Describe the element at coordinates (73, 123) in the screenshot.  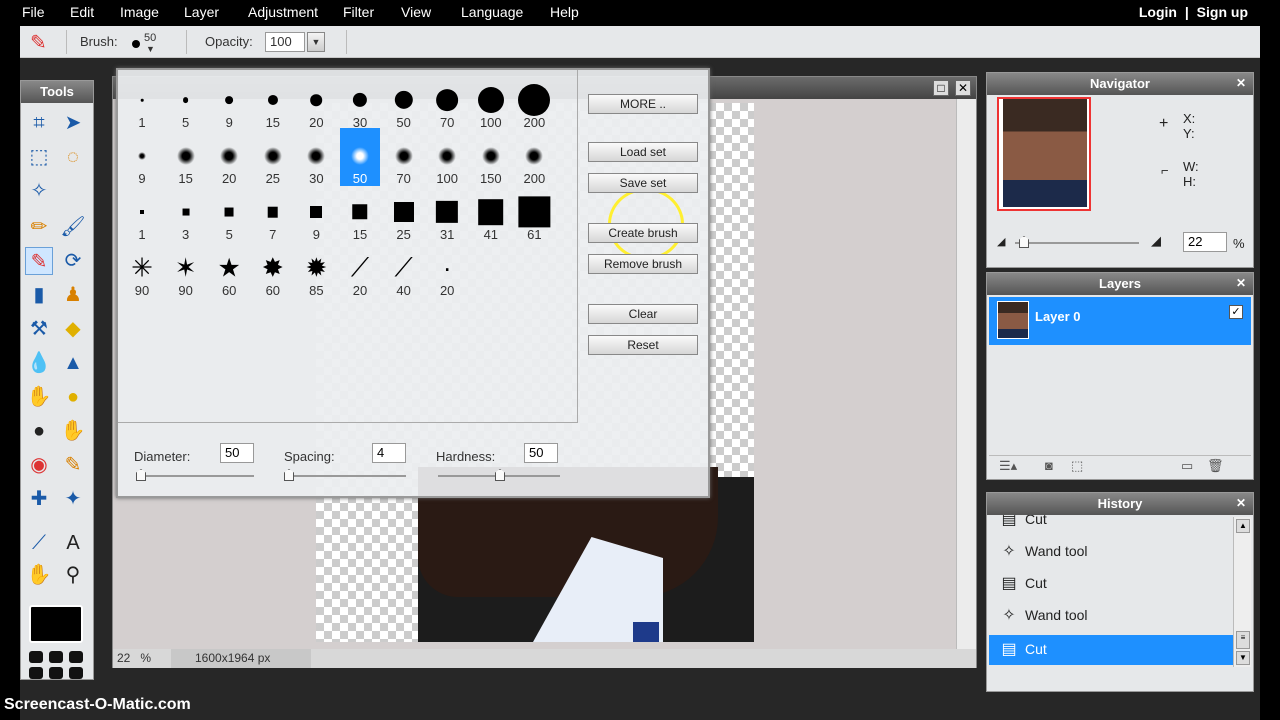
I see `move-icon: ➤` at that location.